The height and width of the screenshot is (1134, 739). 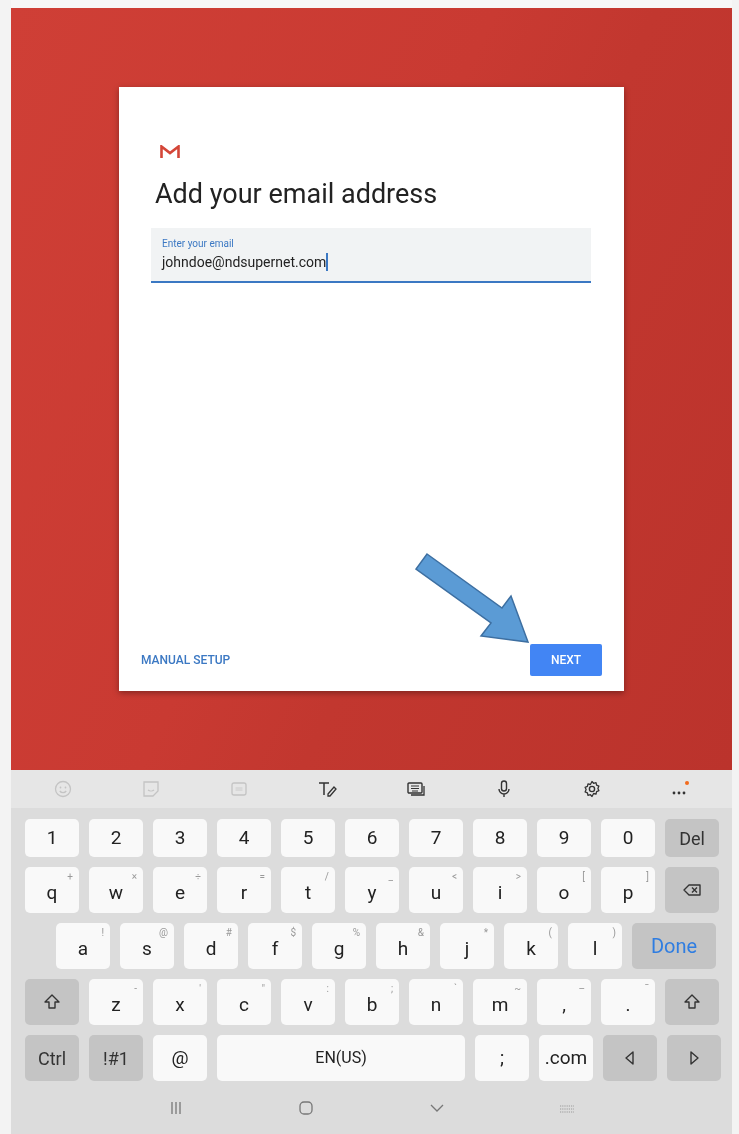 I want to click on keyboard-key: v :, so click(x=308, y=1002).